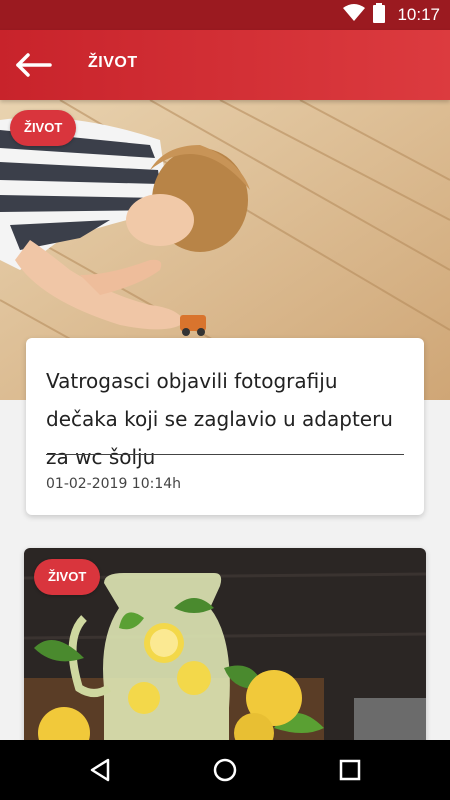 The width and height of the screenshot is (450, 800). I want to click on article-date: 01-02-2019 10:14h, so click(114, 484).